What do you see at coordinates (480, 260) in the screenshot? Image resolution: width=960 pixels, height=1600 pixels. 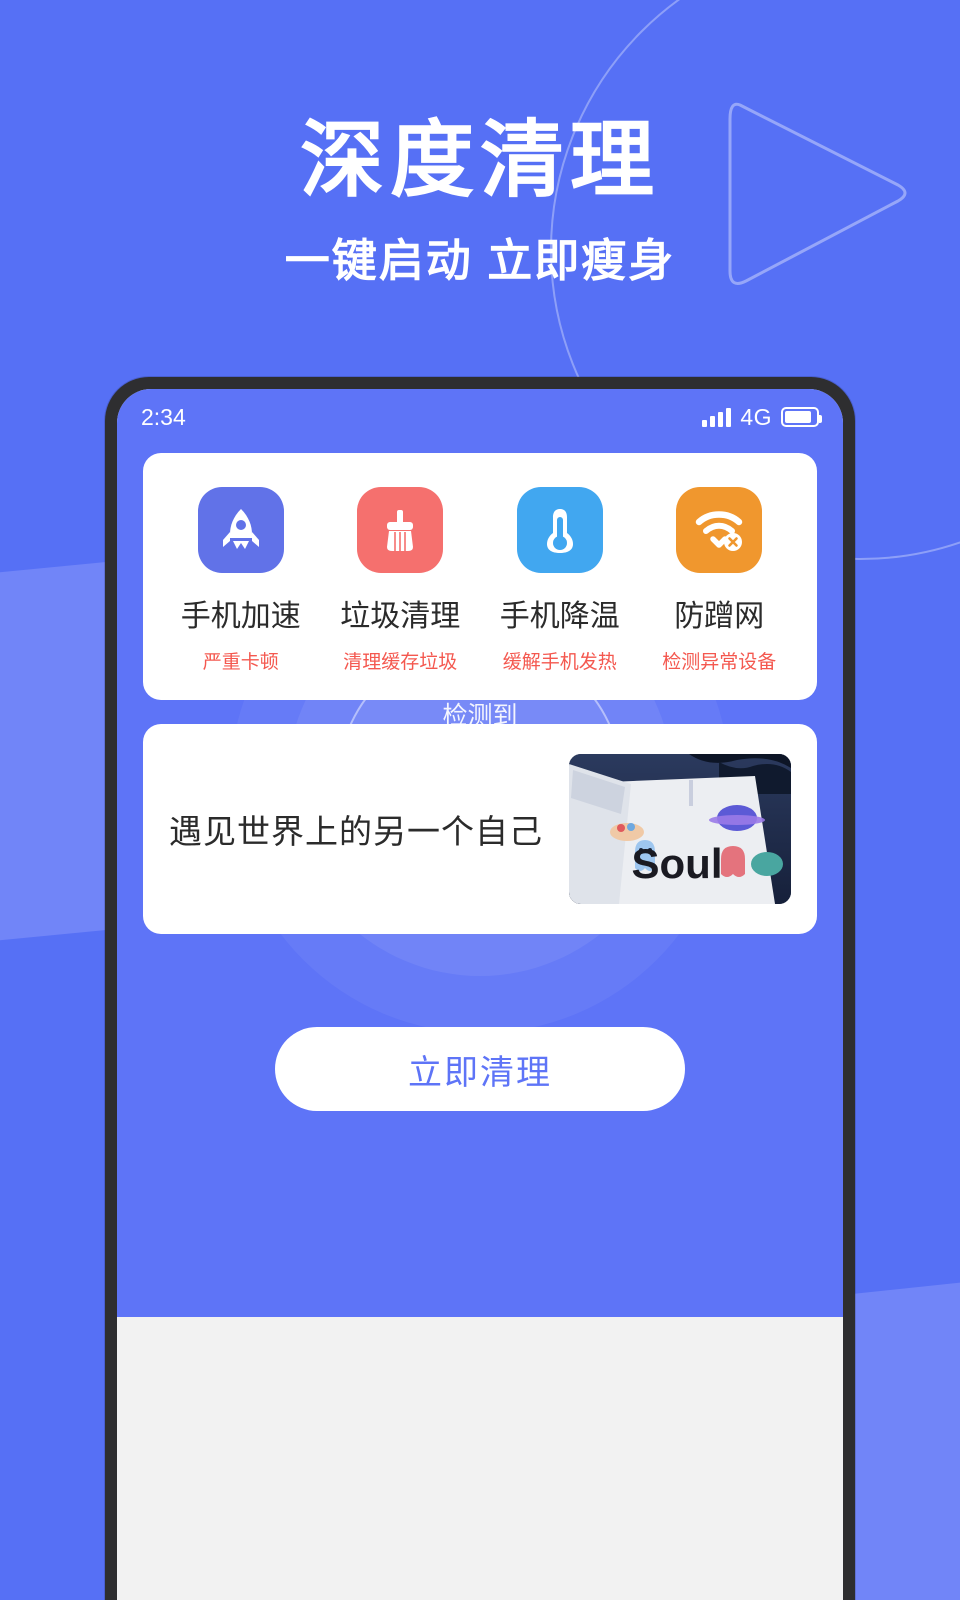 I see `promo-subtitle: 一键启动 立即瘦身` at bounding box center [480, 260].